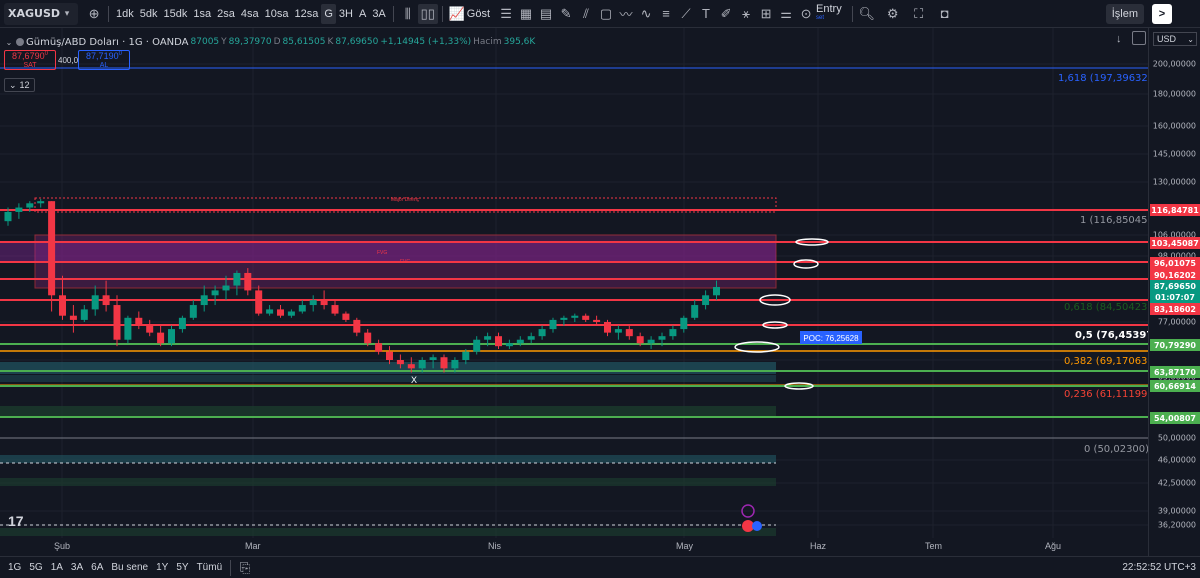  I want to click on indicators-icon: 📈, so click(457, 14).